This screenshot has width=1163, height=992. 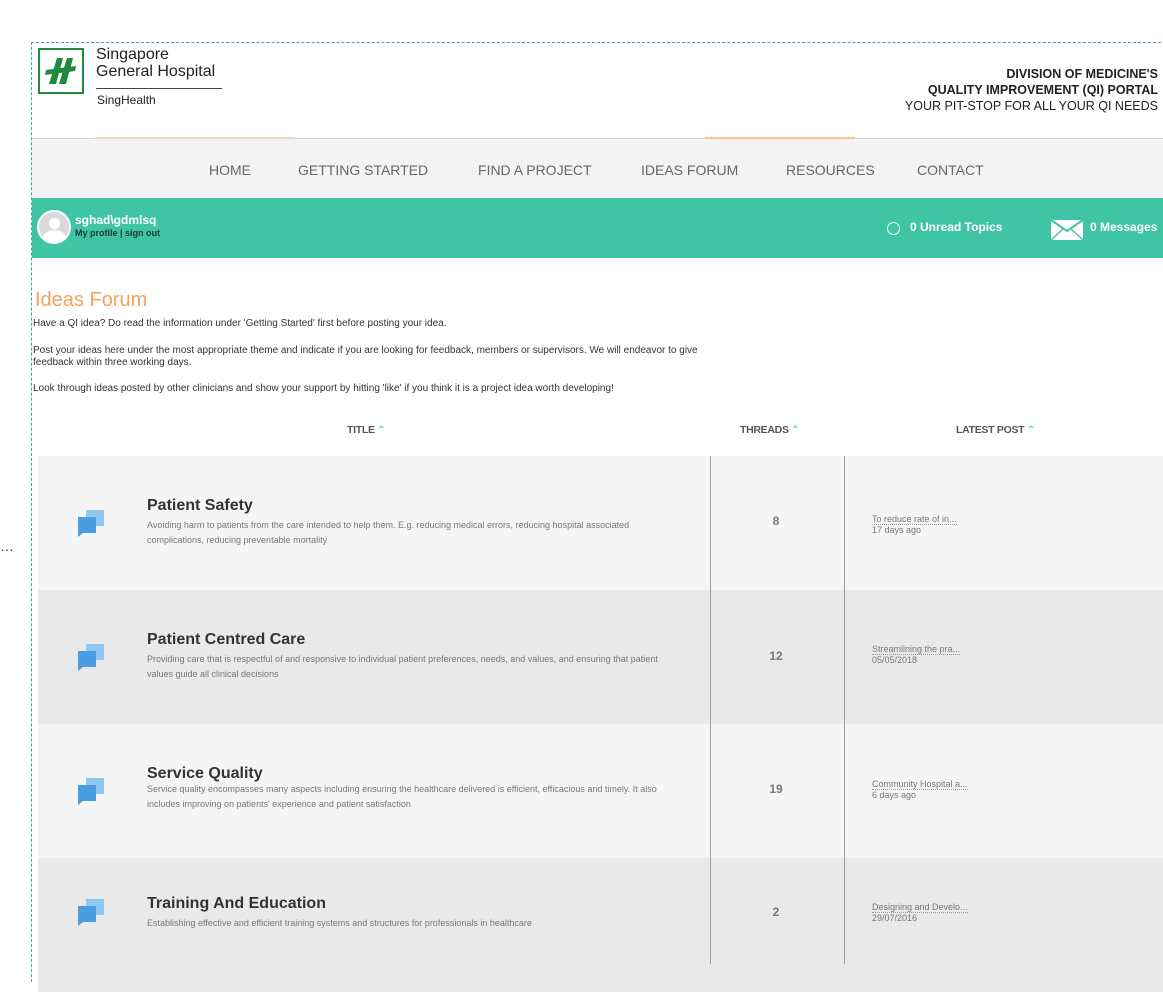 I want to click on column-header-threads-label: THREADS, so click(x=764, y=430).